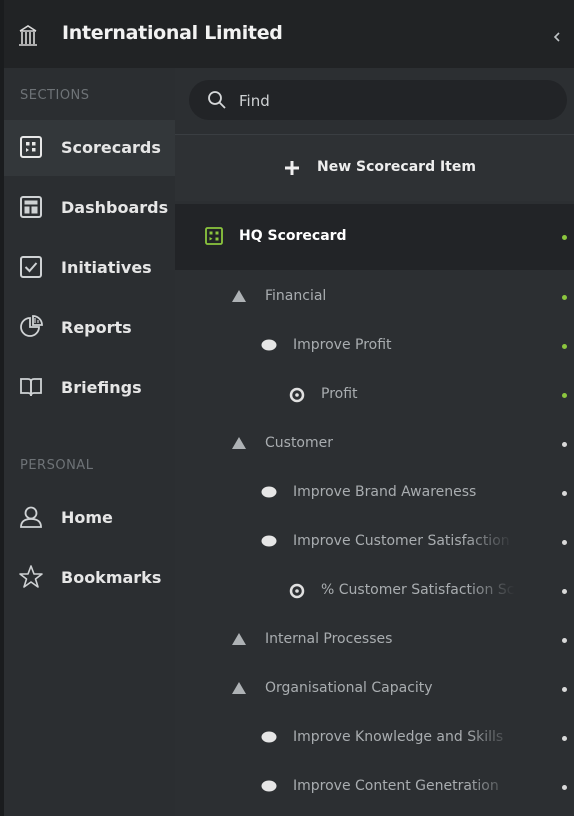  I want to click on tree-item-perspective: Customer, so click(374, 444).